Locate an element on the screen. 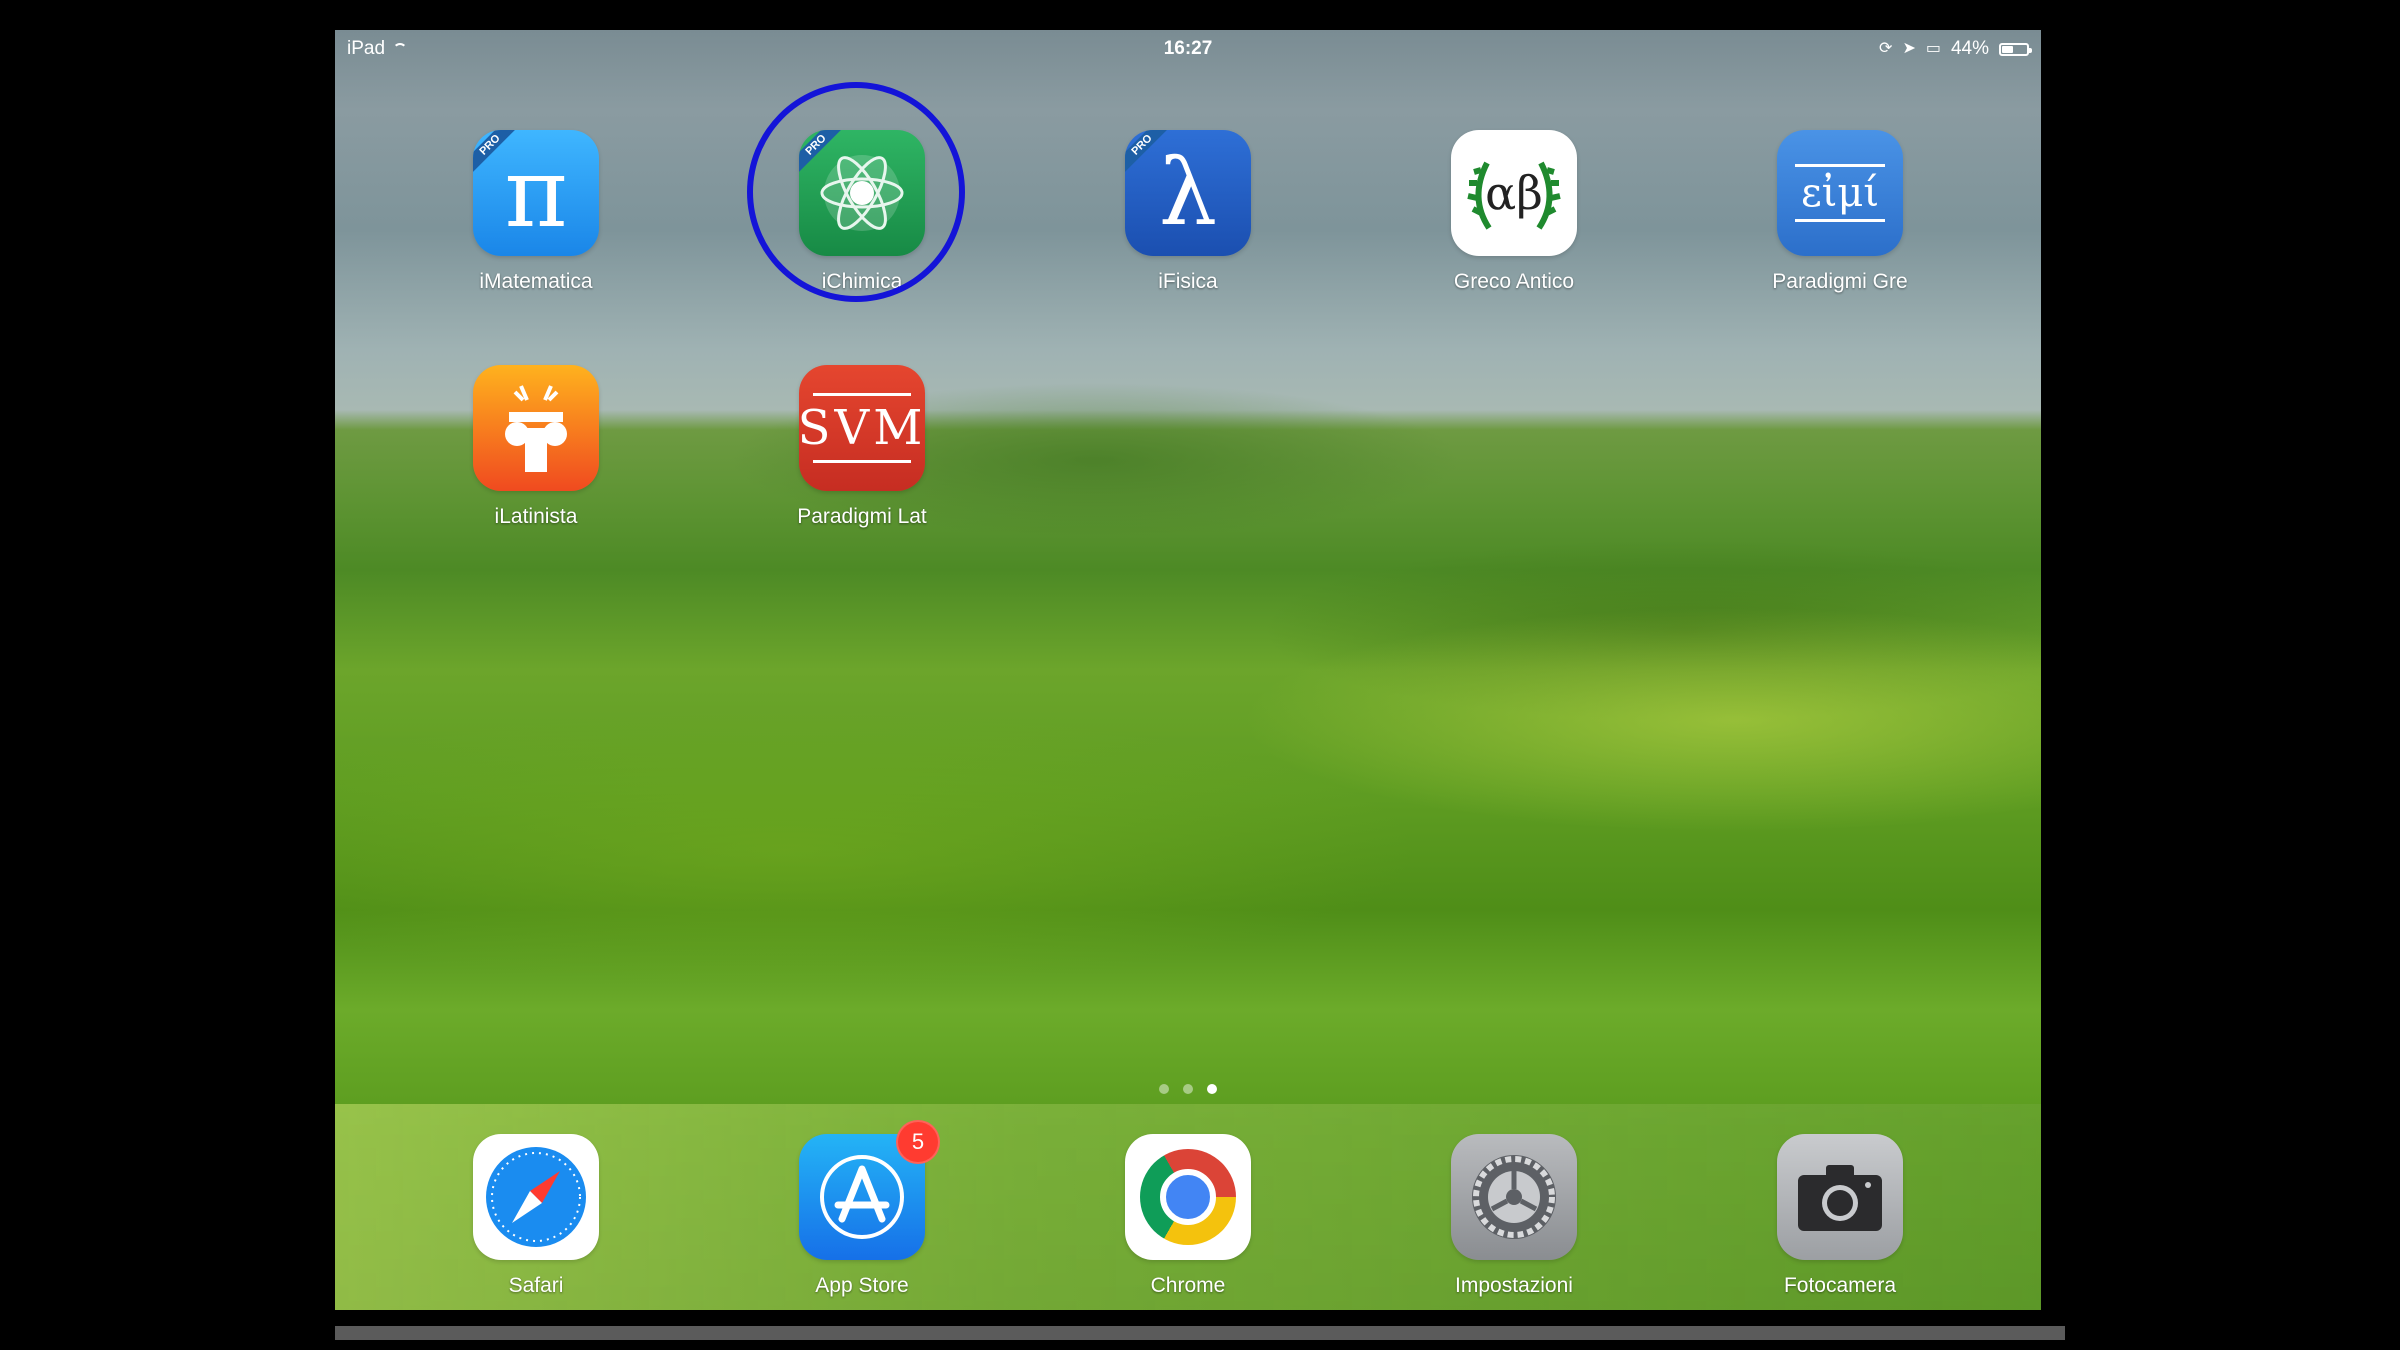 The image size is (2400, 1350). pi-icon: PRO π is located at coordinates (536, 193).